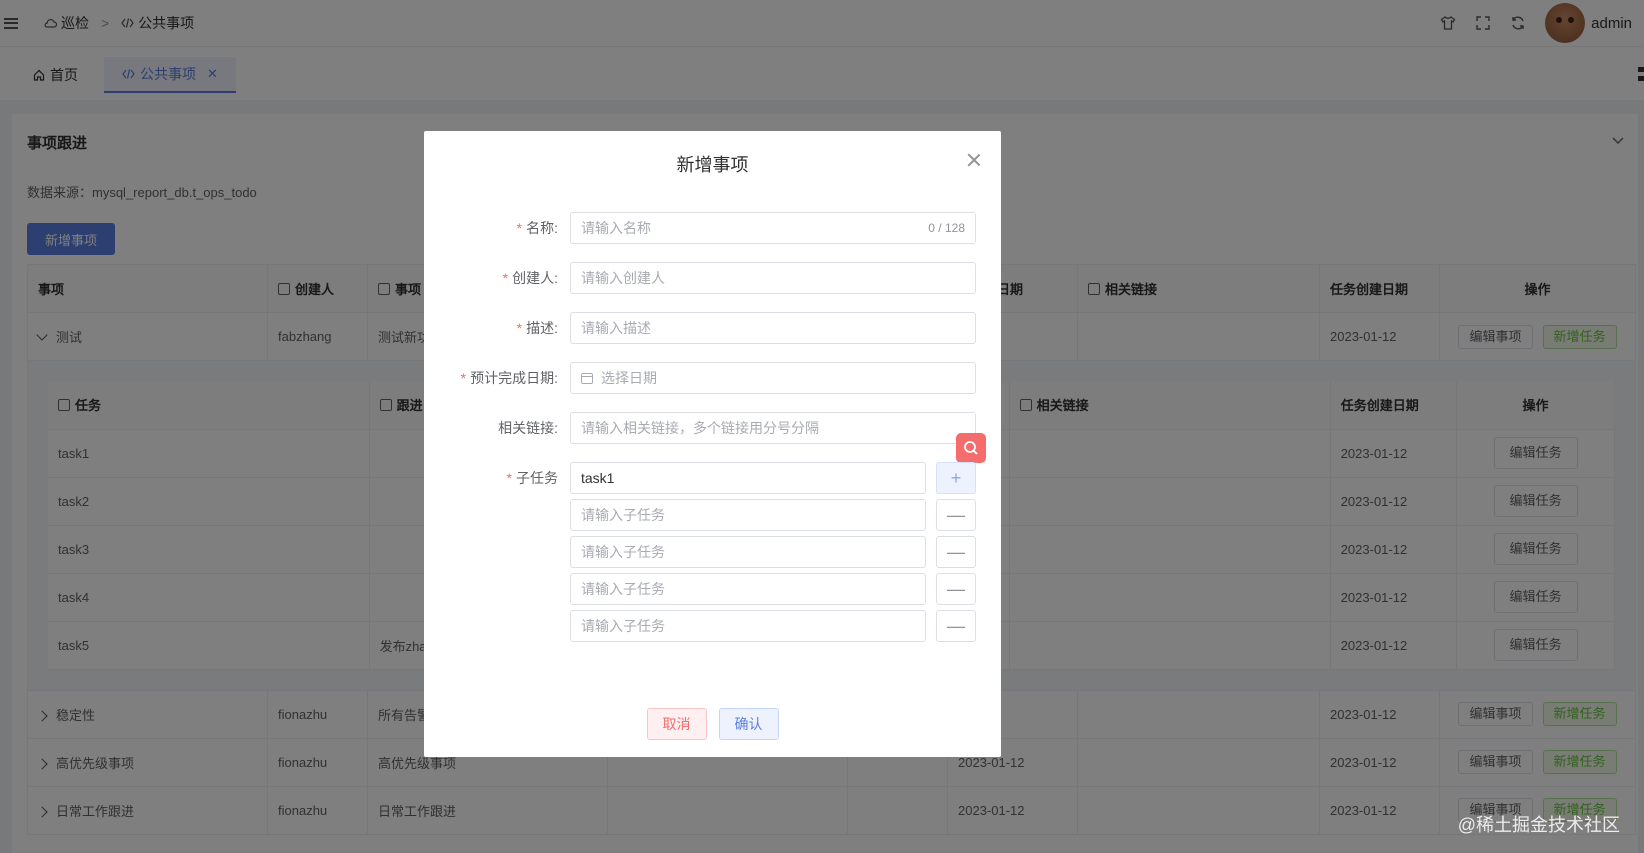 The width and height of the screenshot is (1644, 853). Describe the element at coordinates (537, 228) in the screenshot. I see `field-label: * 名称:` at that location.